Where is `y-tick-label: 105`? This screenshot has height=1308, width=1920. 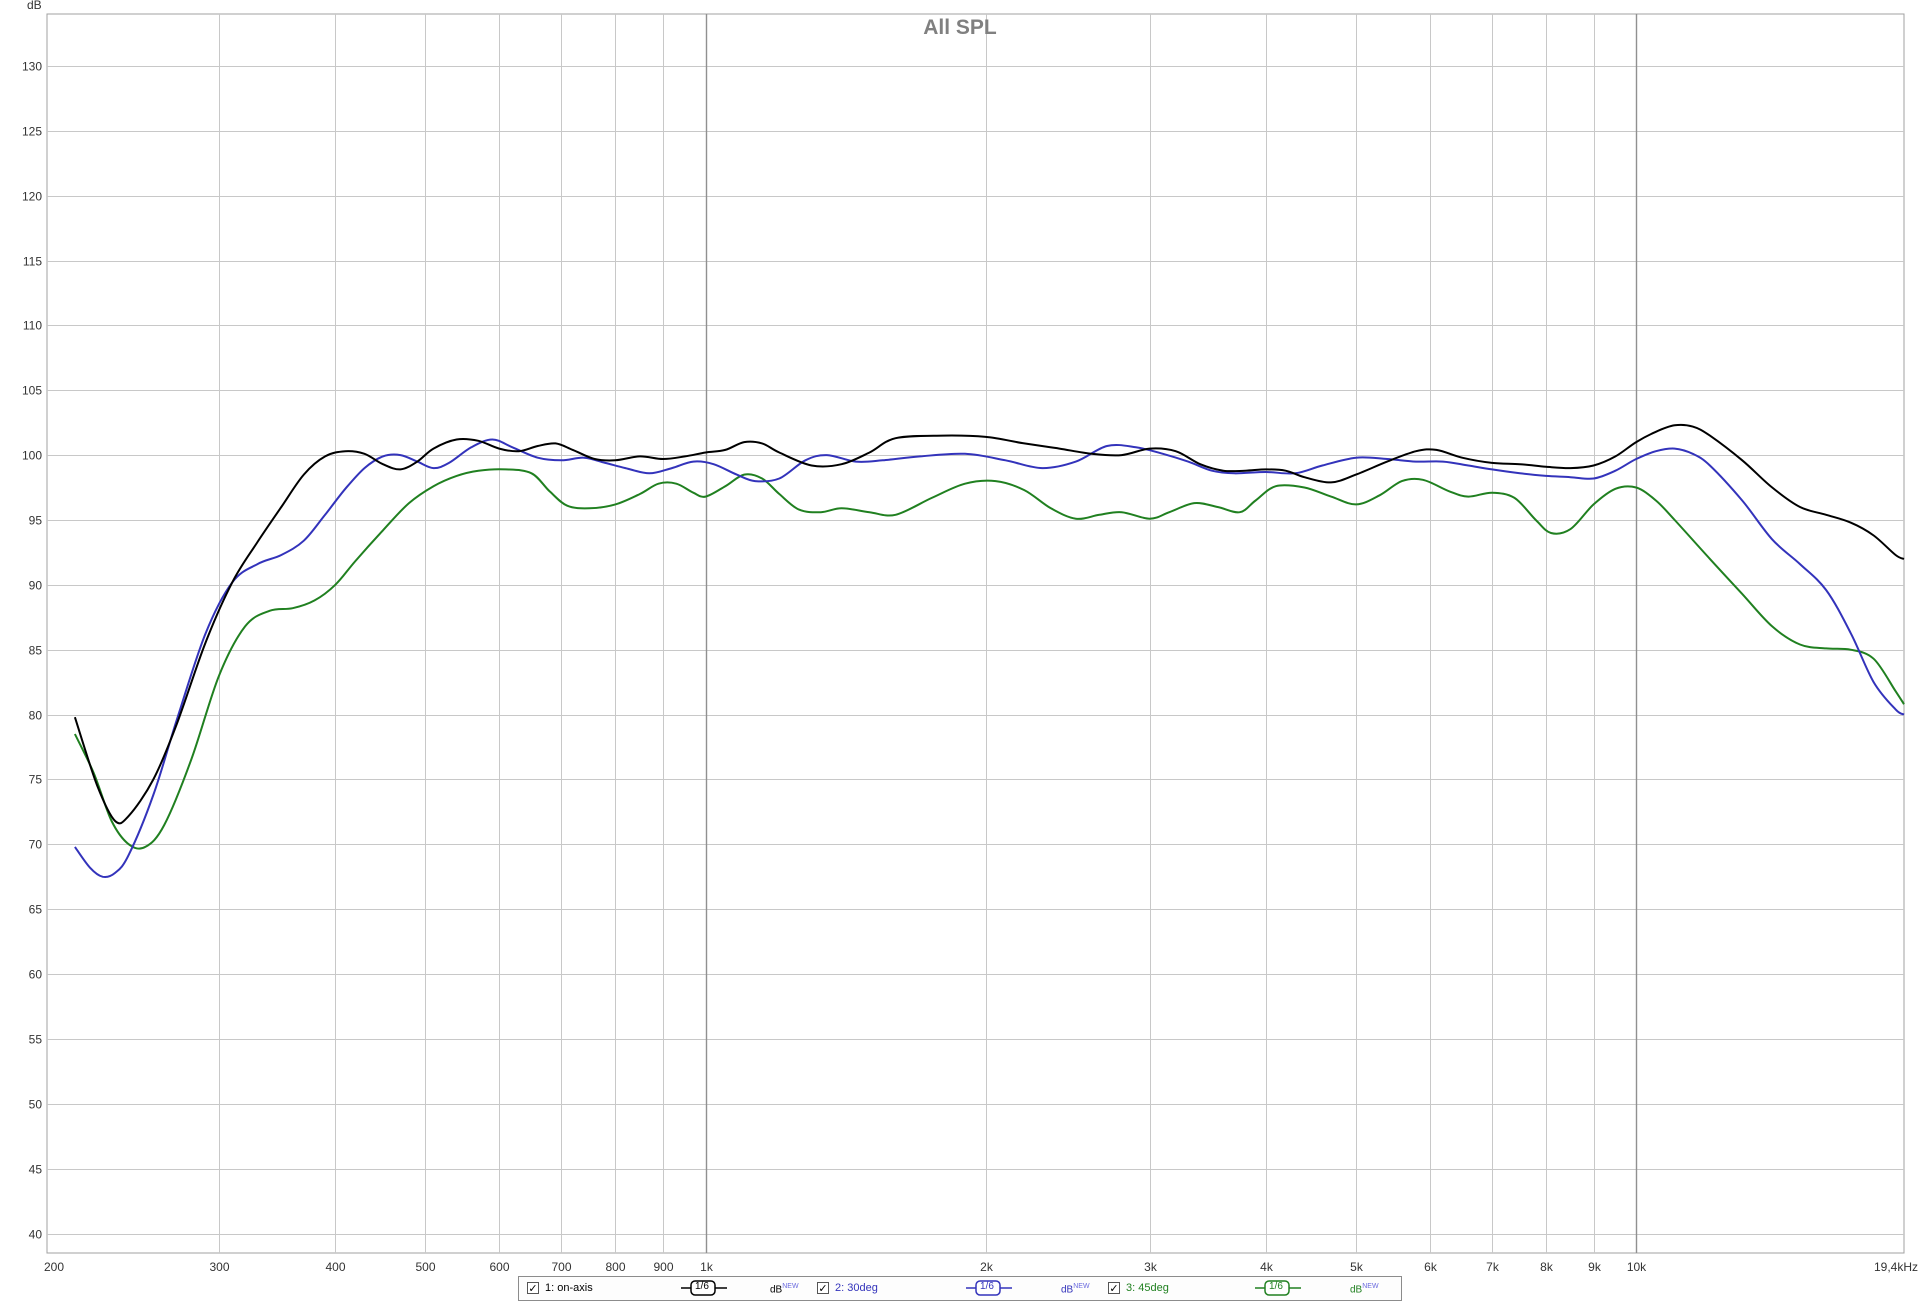
y-tick-label: 105 is located at coordinates (32, 391).